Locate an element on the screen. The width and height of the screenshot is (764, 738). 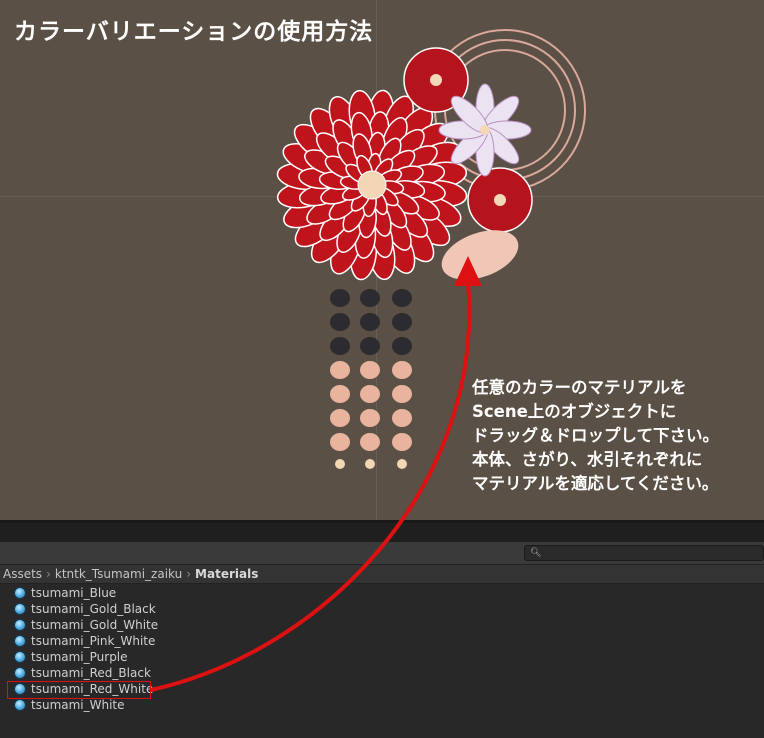
list-item: tsumami_Gold_Black is located at coordinates (86, 609).